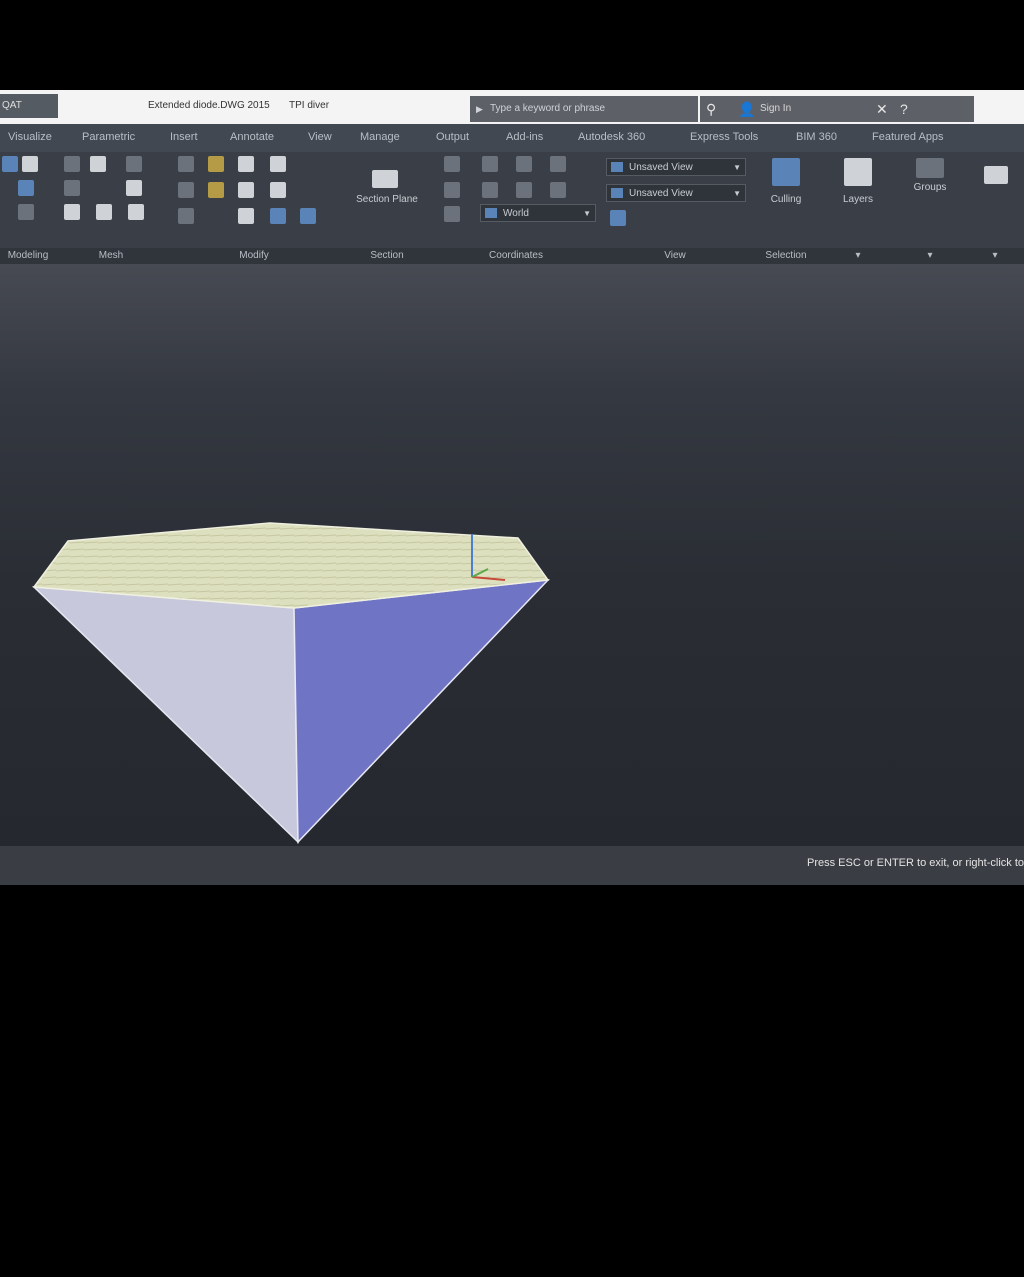 Image resolution: width=1024 pixels, height=1277 pixels. Describe the element at coordinates (72, 188) in the screenshot. I see `mesh-crease-icon` at that location.